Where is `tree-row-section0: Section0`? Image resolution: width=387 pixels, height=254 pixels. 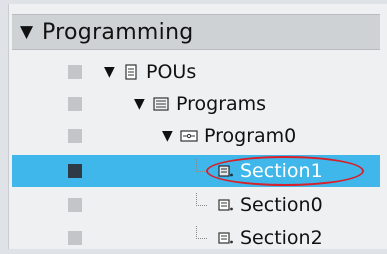 tree-row-section0: Section0 is located at coordinates (196, 205).